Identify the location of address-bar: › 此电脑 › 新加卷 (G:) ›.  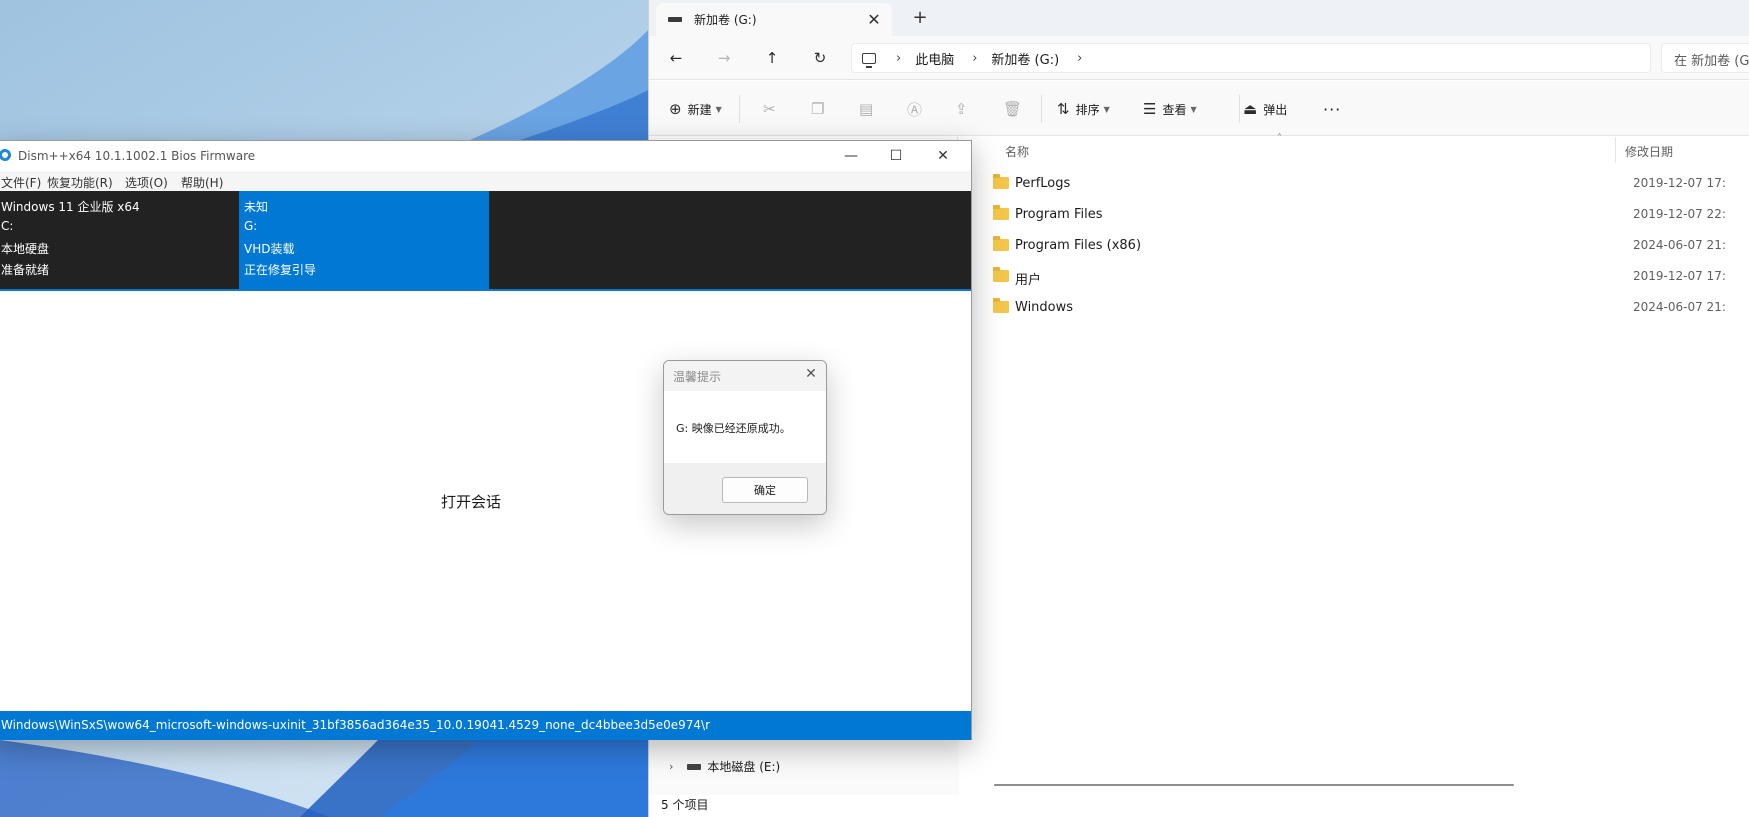
(1251, 58).